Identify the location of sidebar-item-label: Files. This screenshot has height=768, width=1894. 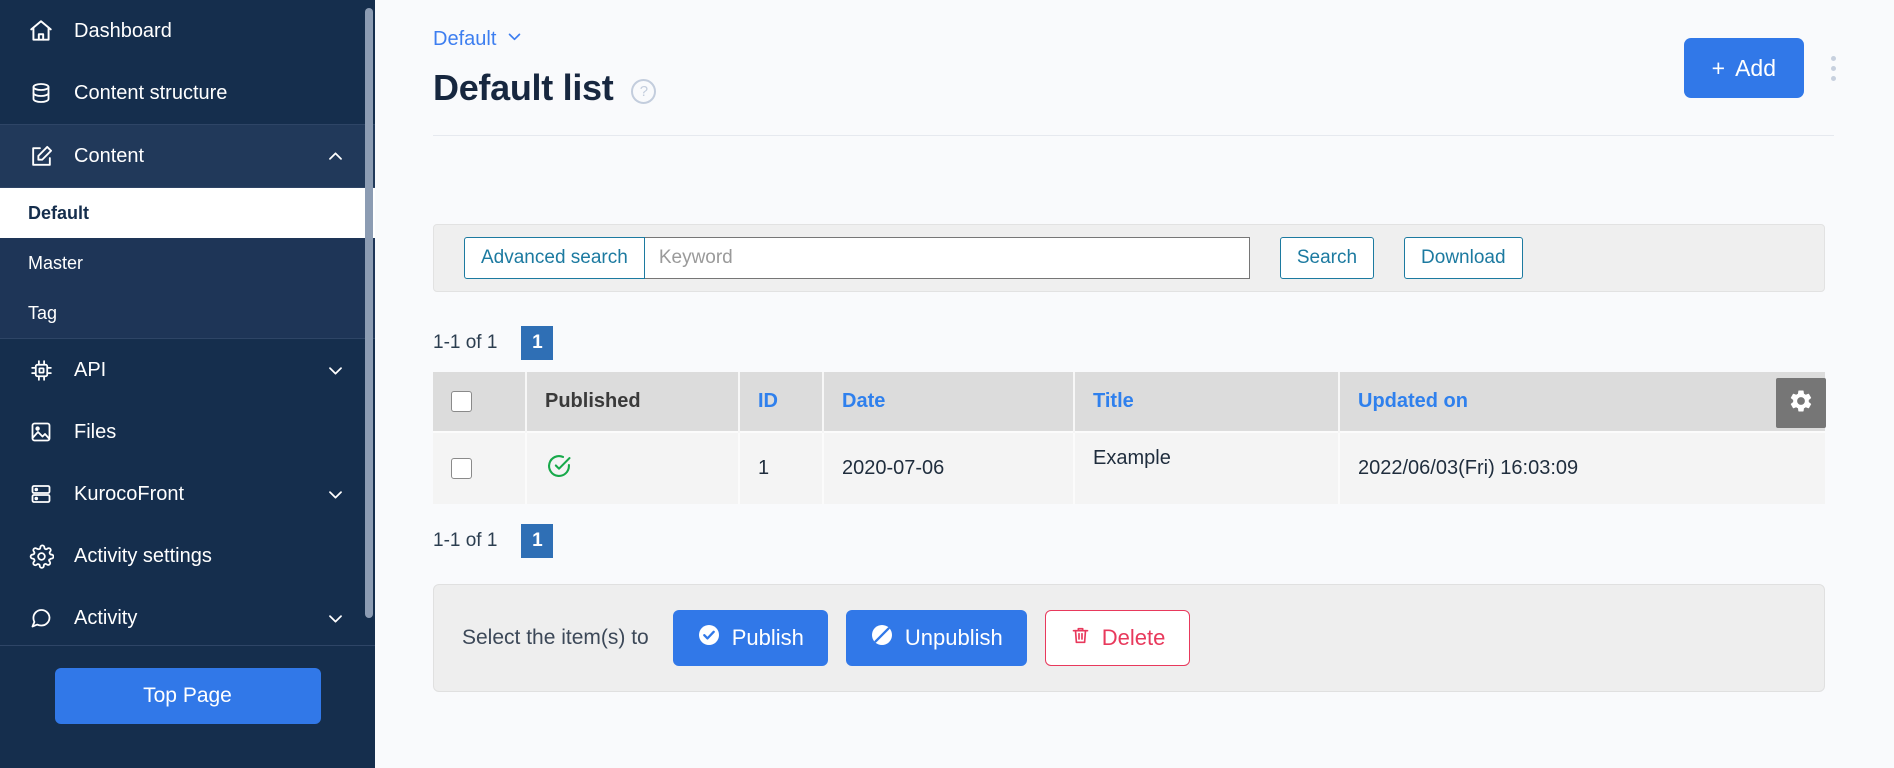
(95, 431).